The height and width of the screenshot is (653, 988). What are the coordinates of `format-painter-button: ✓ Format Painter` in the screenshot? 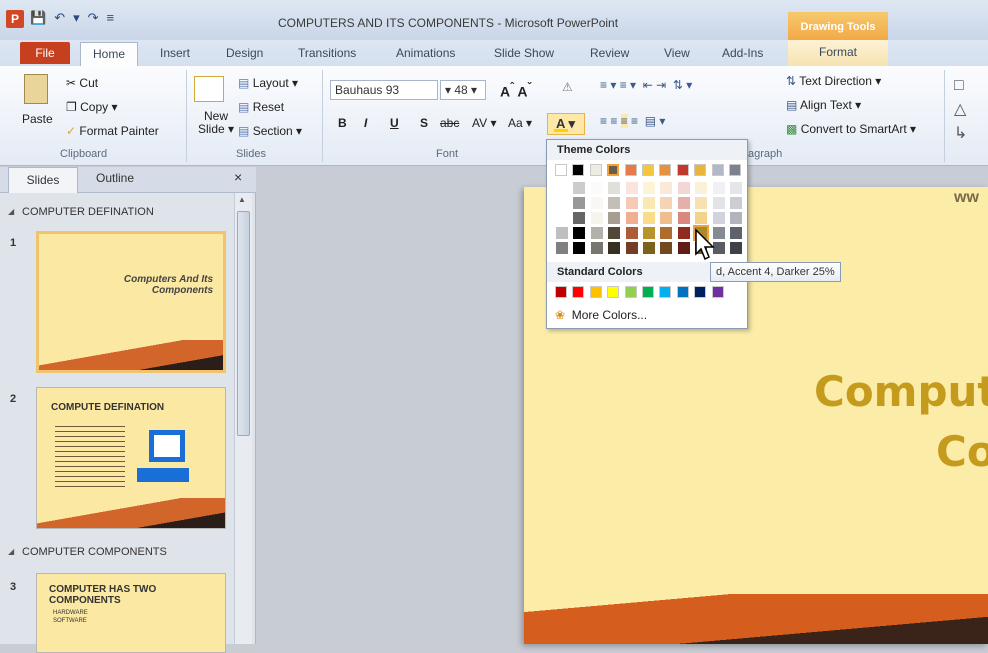 It's located at (112, 131).